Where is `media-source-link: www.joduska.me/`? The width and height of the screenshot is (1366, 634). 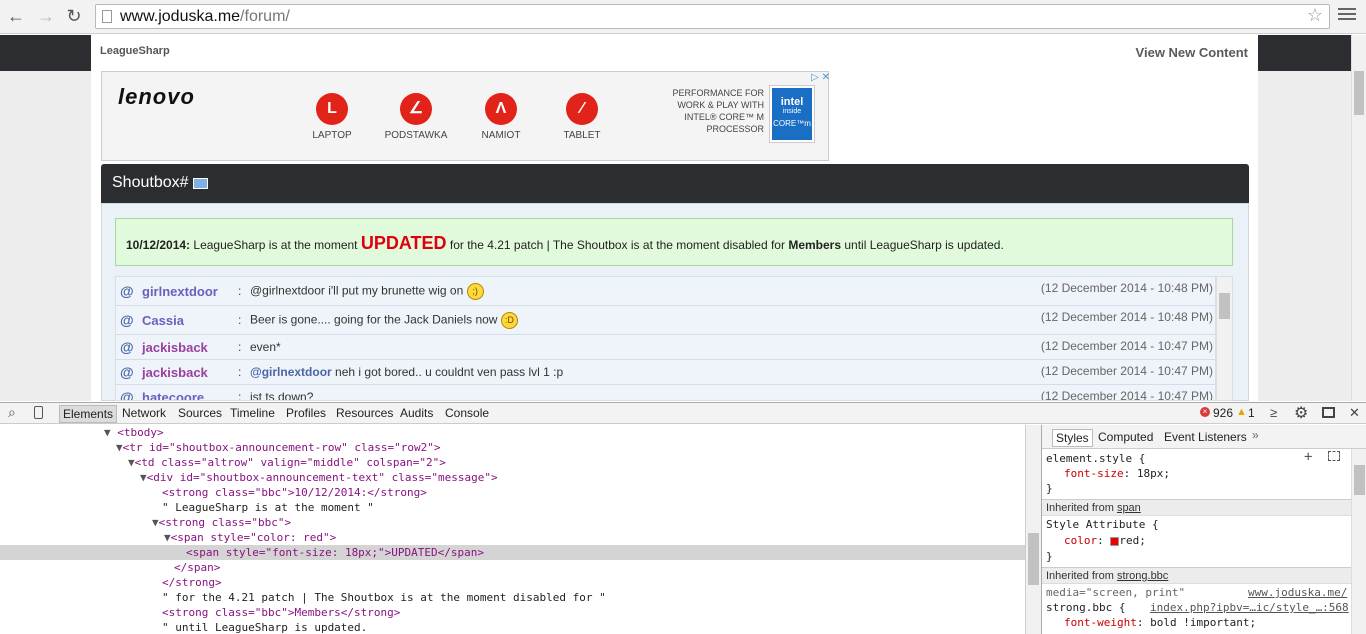
media-source-link: www.joduska.me/ is located at coordinates (1297, 593).